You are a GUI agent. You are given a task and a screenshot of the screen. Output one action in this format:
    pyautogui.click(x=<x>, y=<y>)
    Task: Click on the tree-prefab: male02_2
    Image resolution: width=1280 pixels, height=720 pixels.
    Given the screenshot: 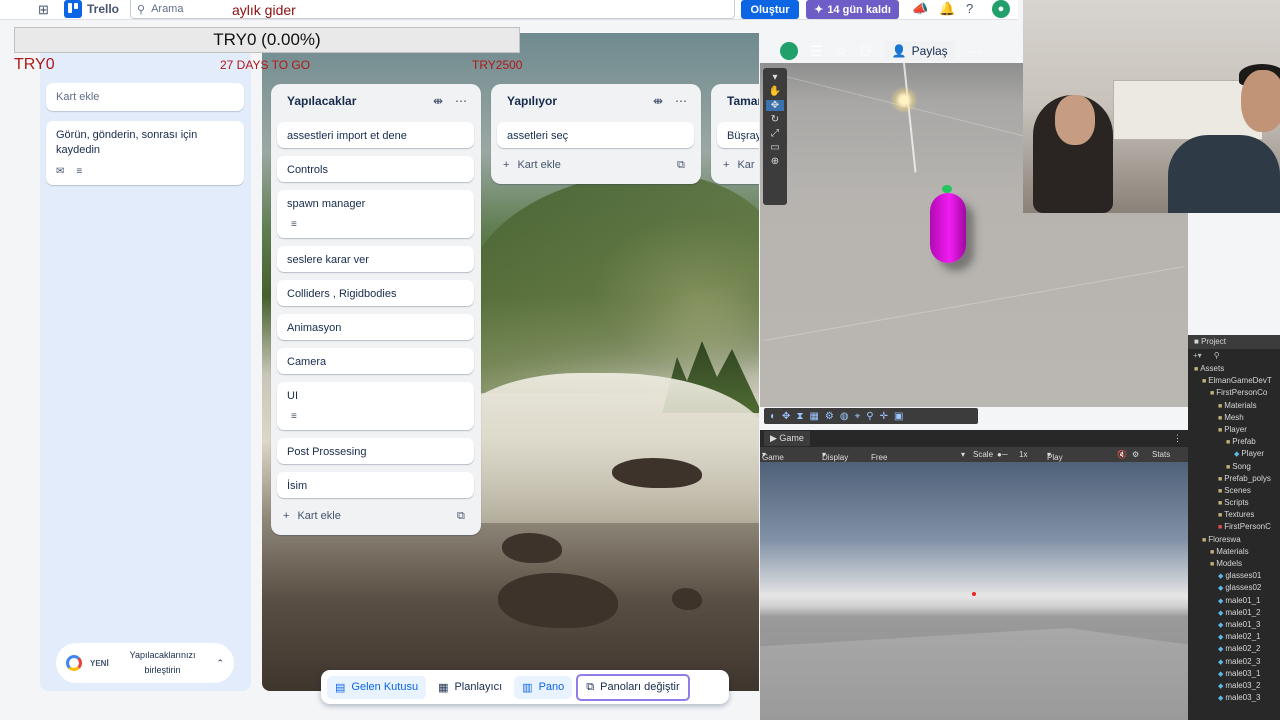 What is the action you would take?
    pyautogui.click(x=1234, y=649)
    